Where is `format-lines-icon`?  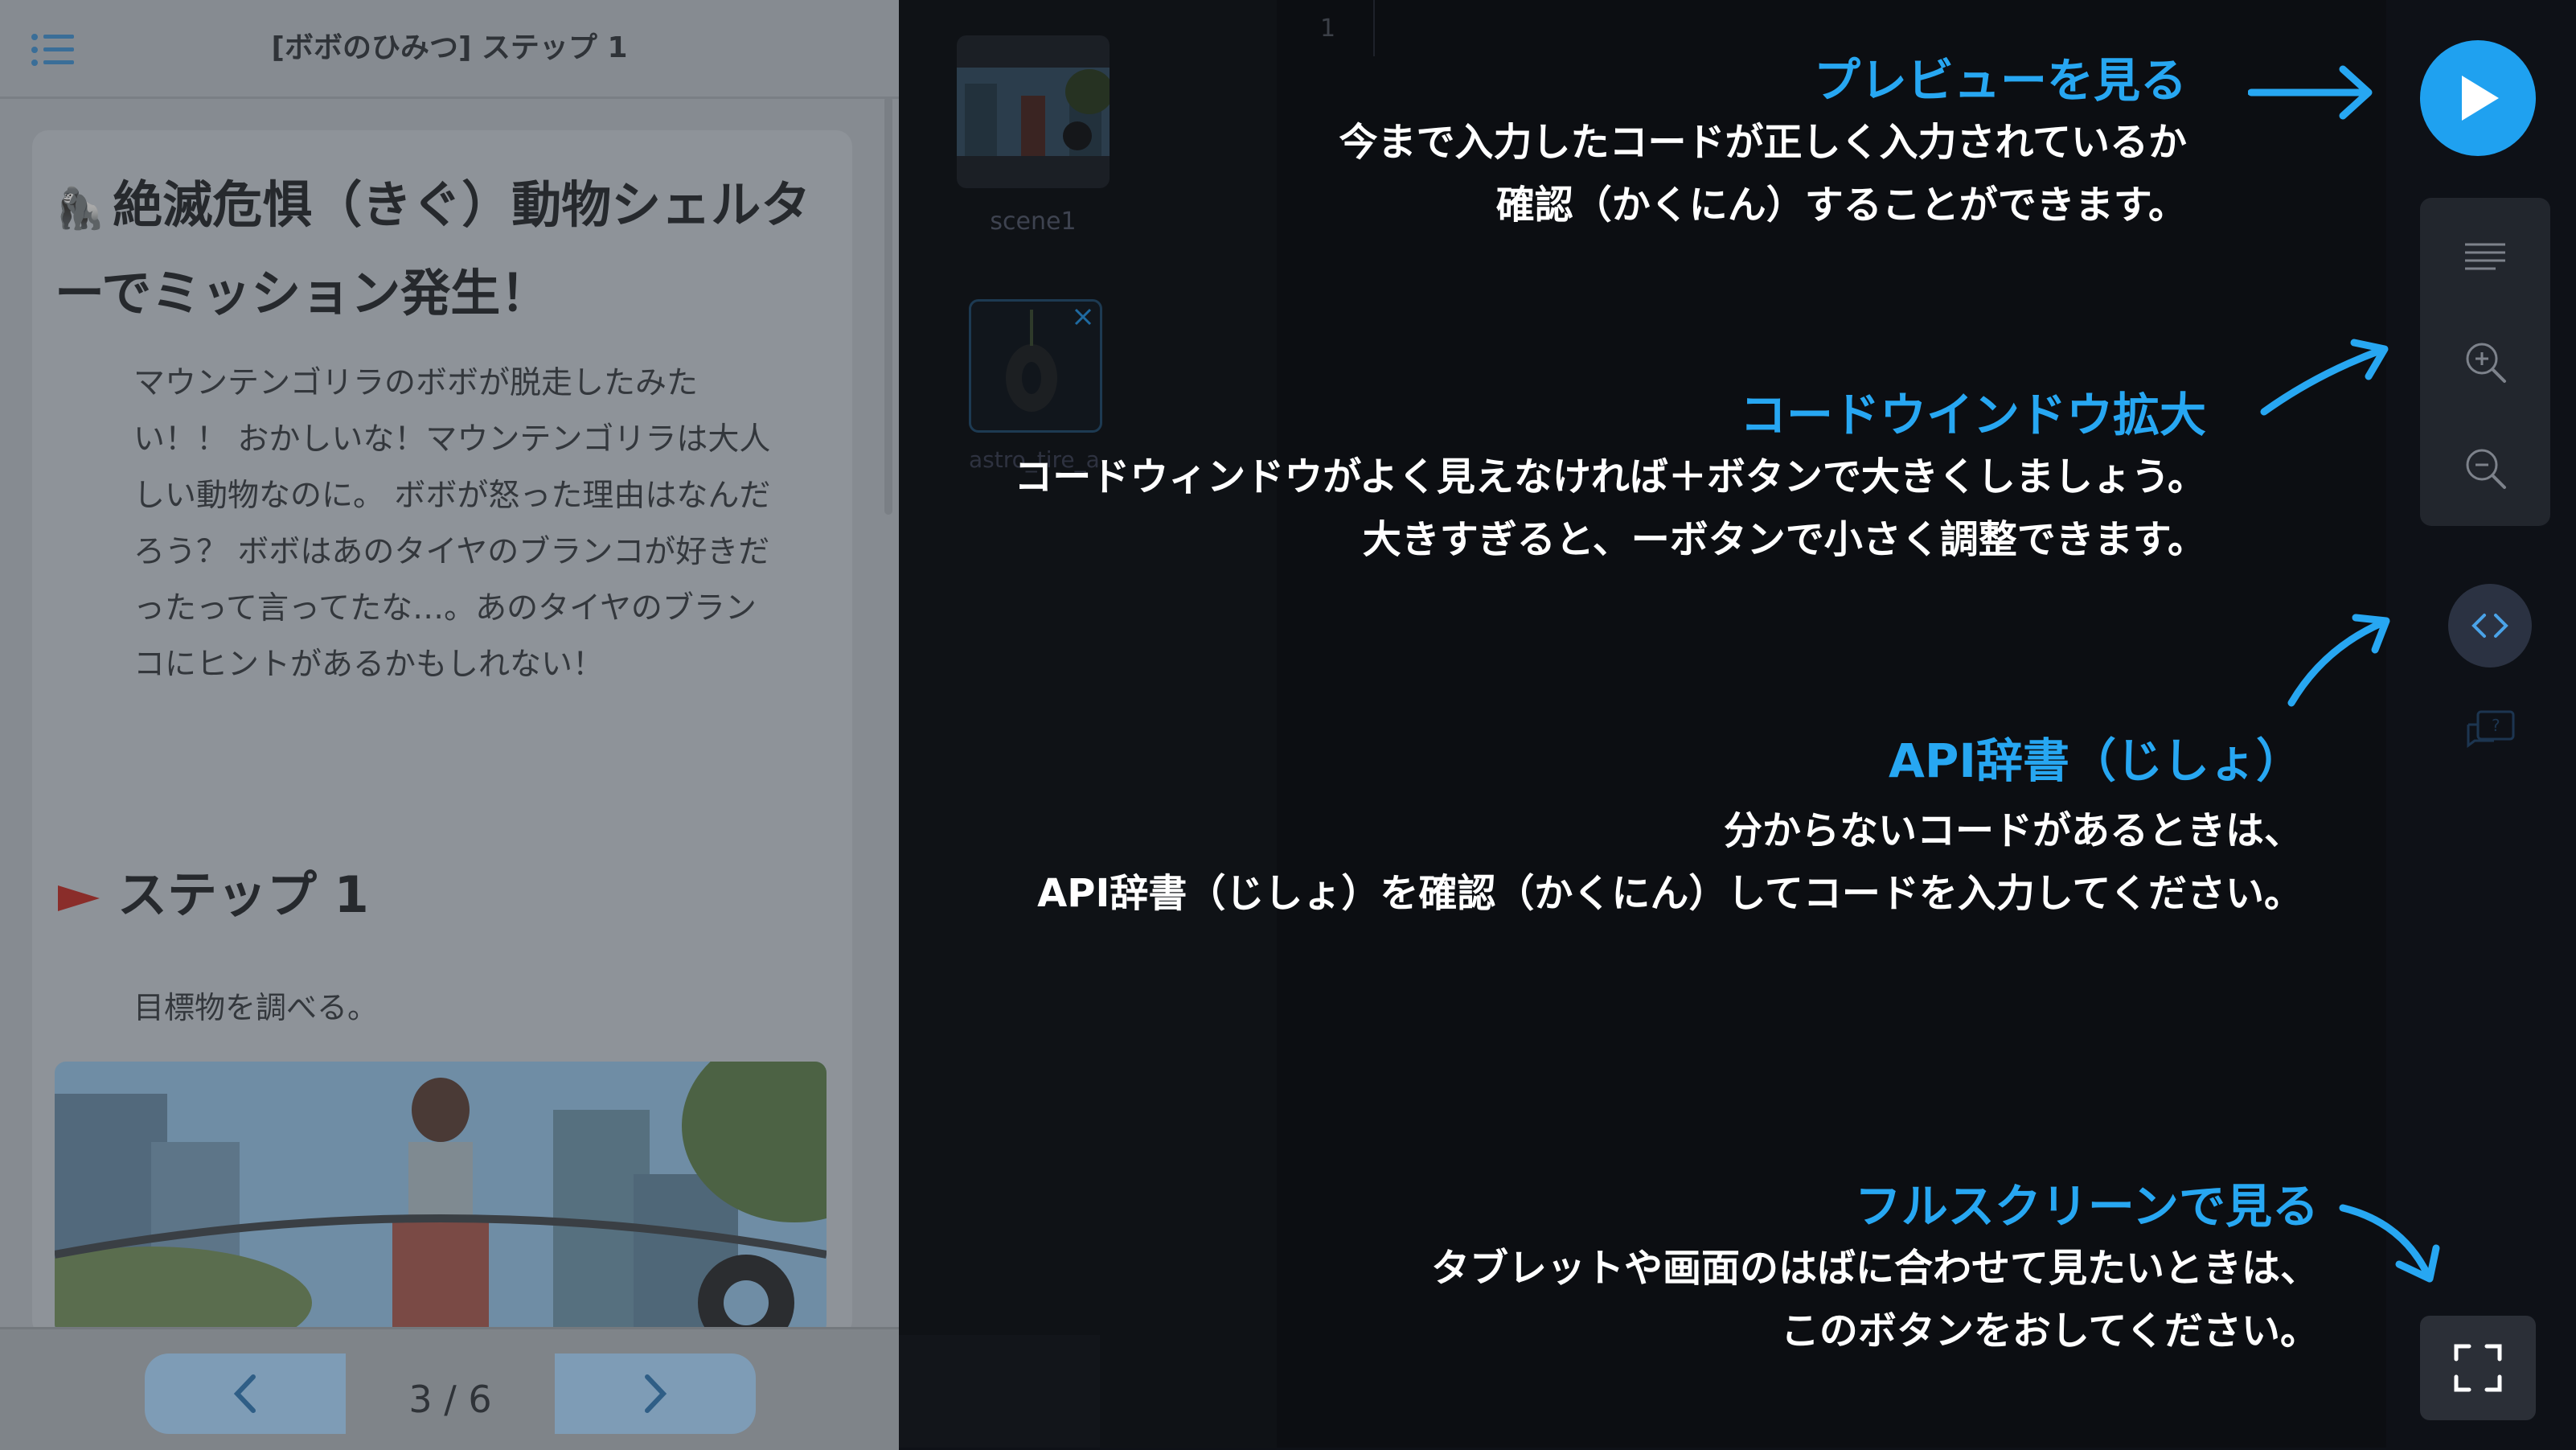
format-lines-icon is located at coordinates (2485, 256).